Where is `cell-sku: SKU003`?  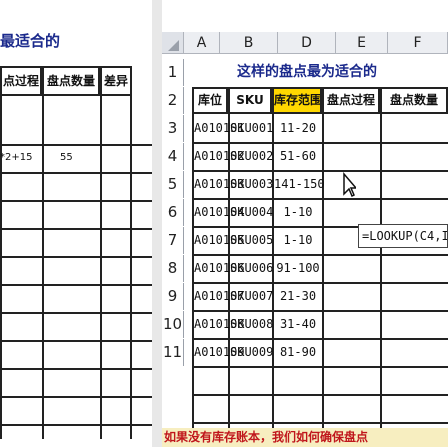 cell-sku: SKU003 is located at coordinates (251, 184).